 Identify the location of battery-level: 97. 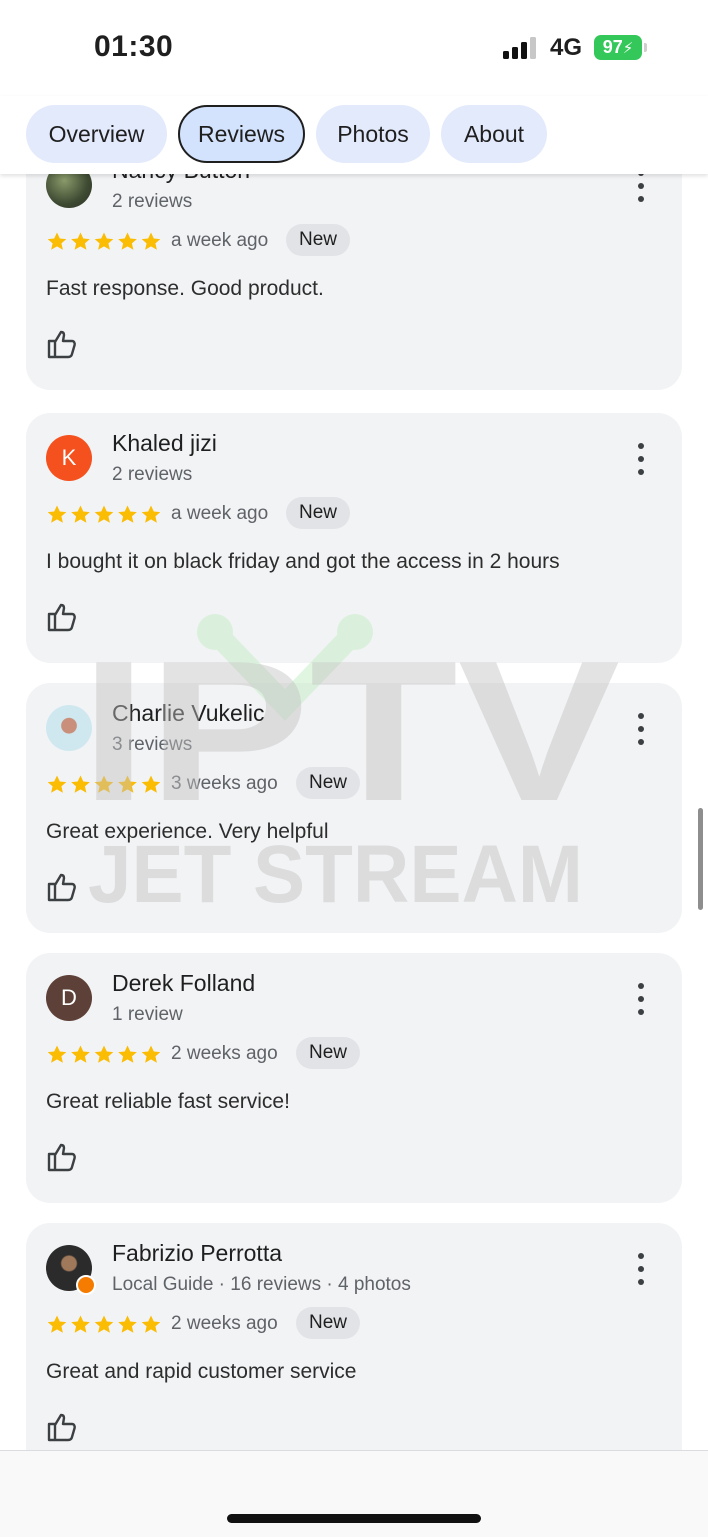
(612, 47).